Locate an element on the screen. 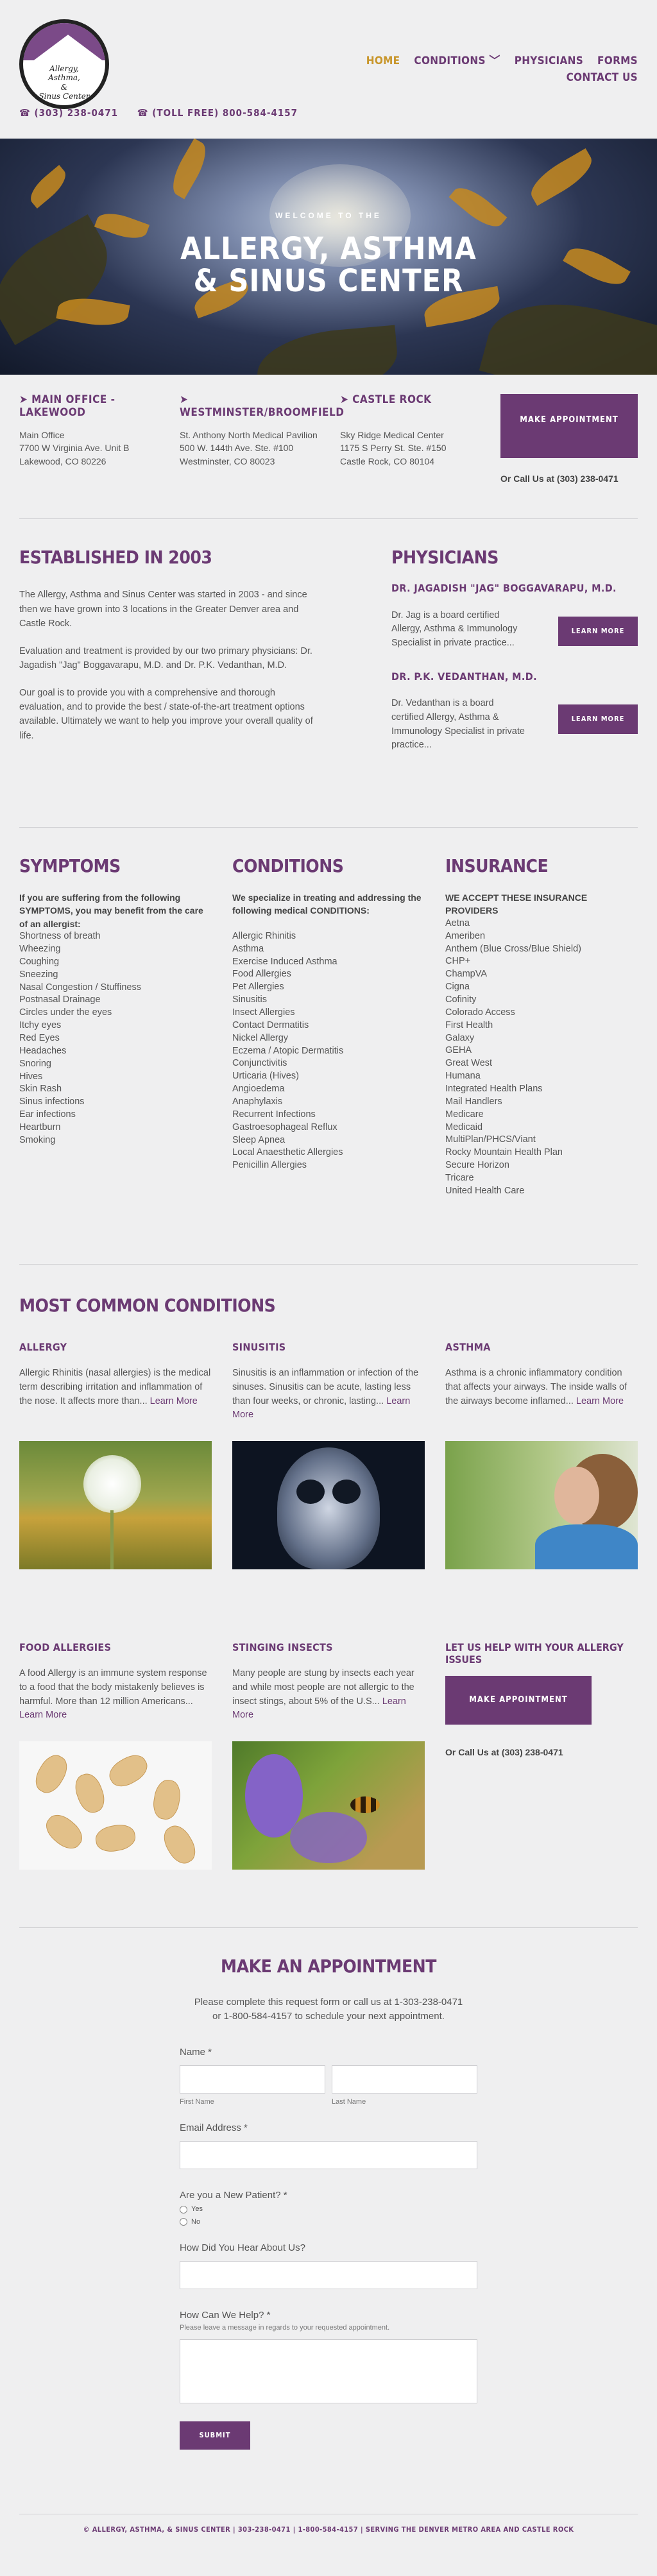 The image size is (657, 2576). physician-name: DR. P.K. VEDANTHAN, M.D. is located at coordinates (514, 677).